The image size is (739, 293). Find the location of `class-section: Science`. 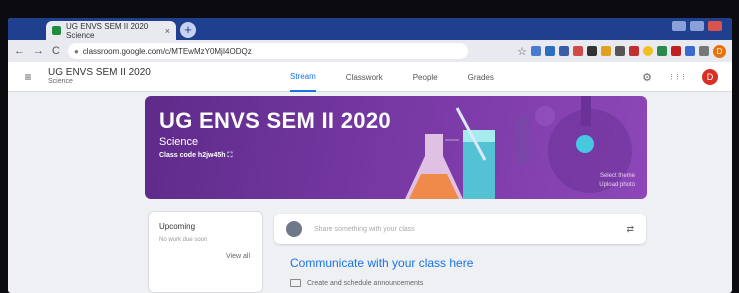

class-section: Science is located at coordinates (60, 82).